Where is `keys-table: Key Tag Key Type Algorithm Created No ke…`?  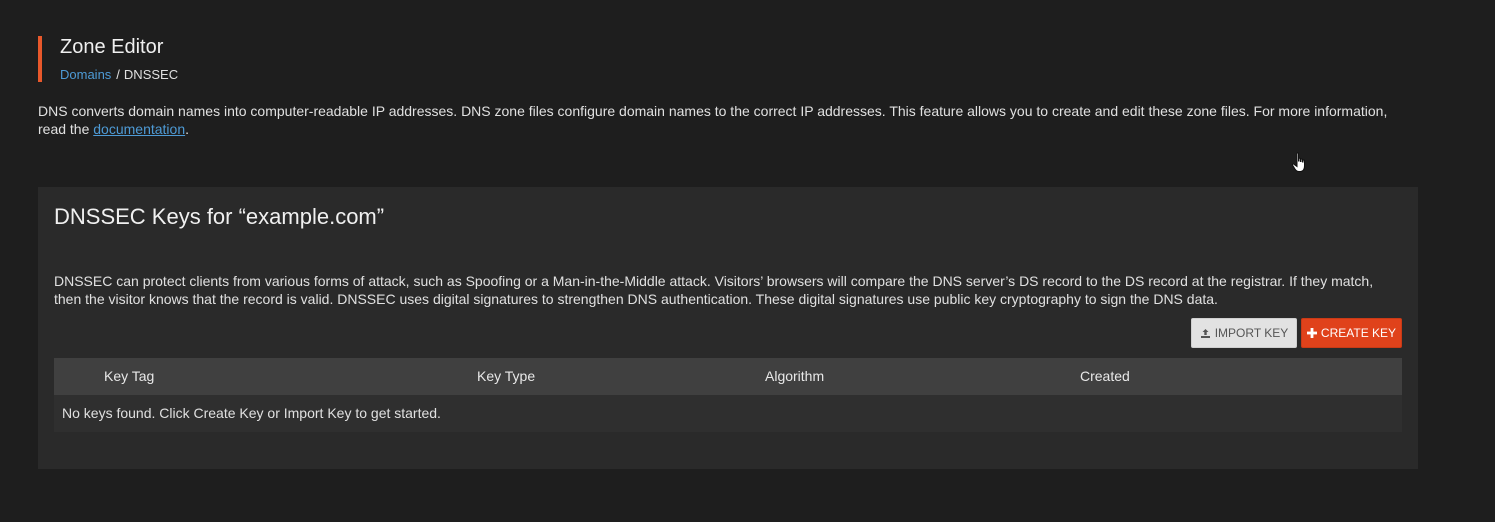
keys-table: Key Tag Key Type Algorithm Created No ke… is located at coordinates (728, 395).